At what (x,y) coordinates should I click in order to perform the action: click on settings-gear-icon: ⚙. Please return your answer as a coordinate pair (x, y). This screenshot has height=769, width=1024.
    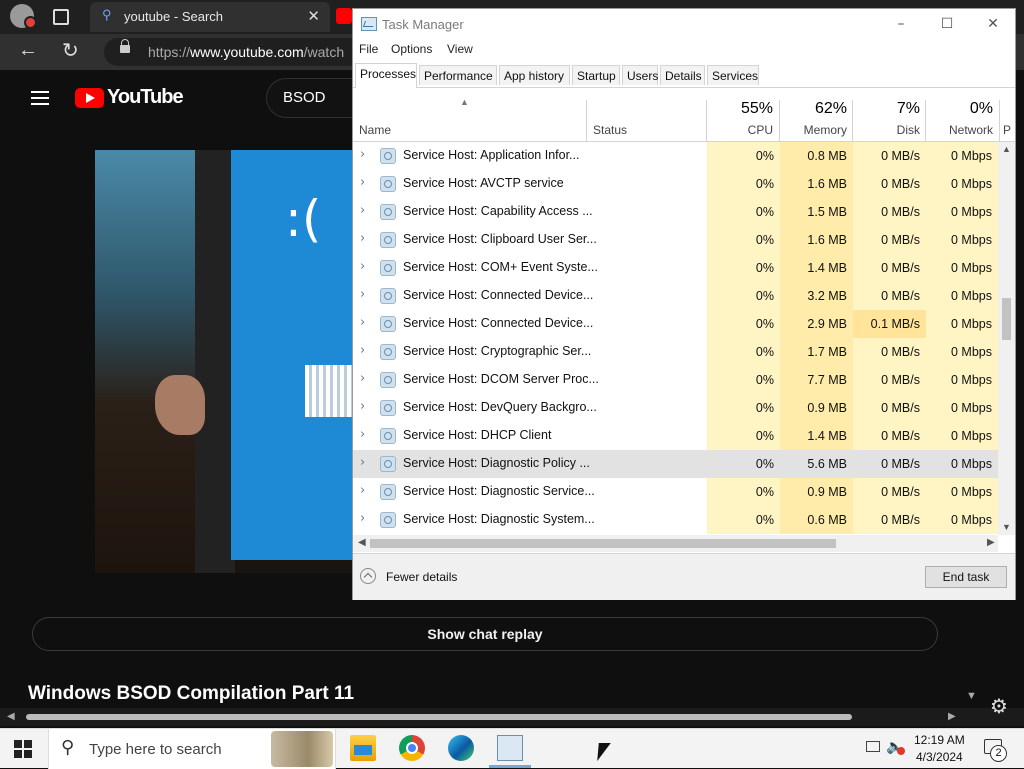
    Looking at the image, I should click on (999, 706).